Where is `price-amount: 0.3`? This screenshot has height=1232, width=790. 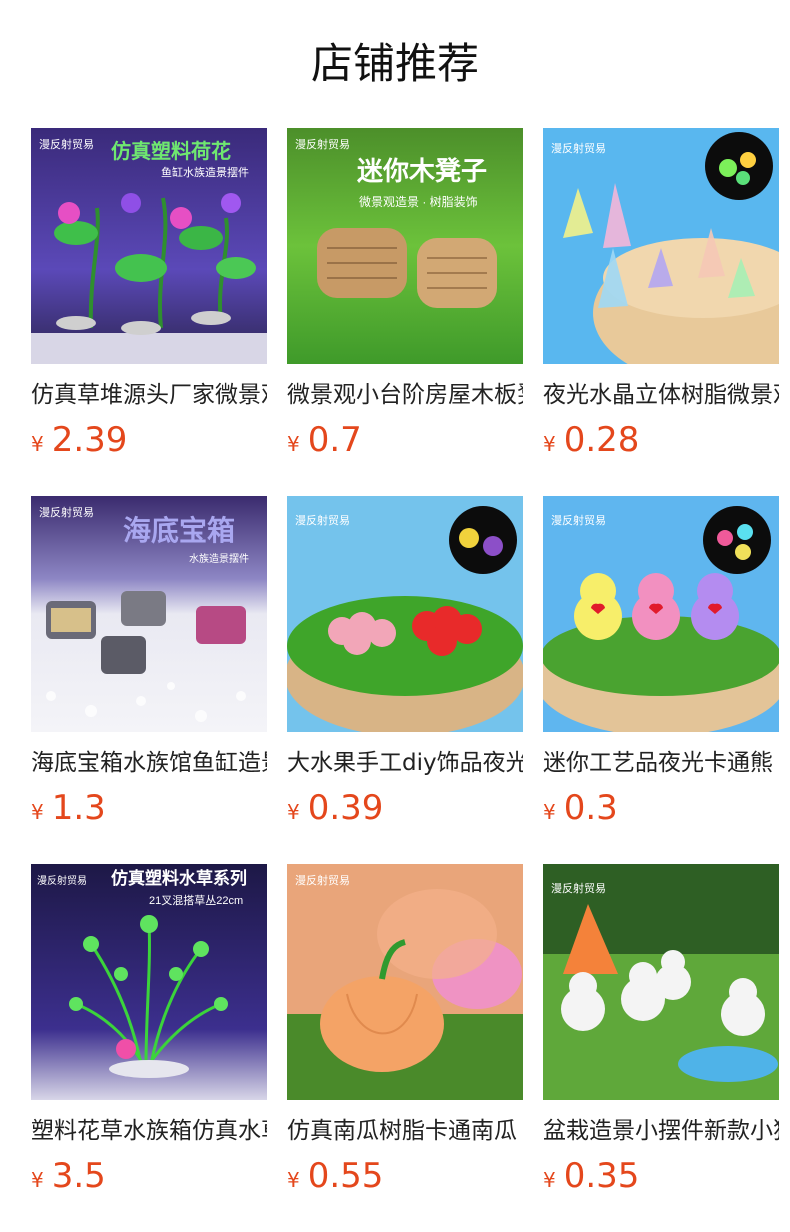 price-amount: 0.3 is located at coordinates (590, 808).